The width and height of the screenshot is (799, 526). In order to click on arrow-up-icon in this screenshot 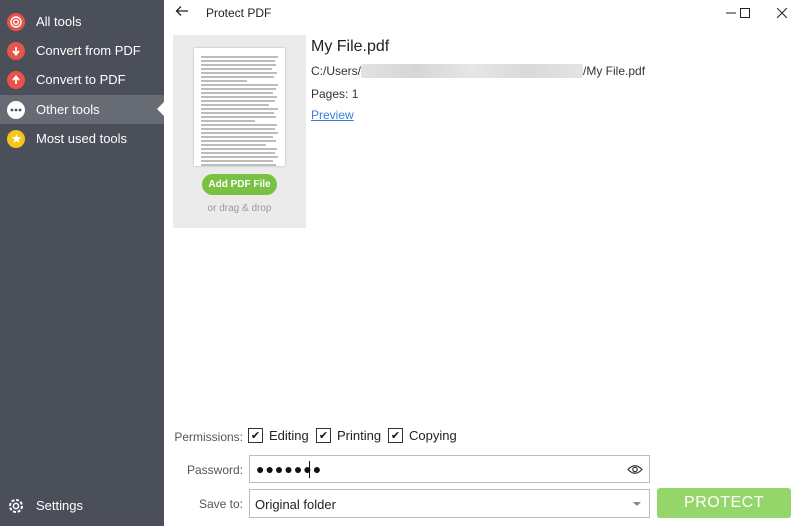, I will do `click(16, 79)`.